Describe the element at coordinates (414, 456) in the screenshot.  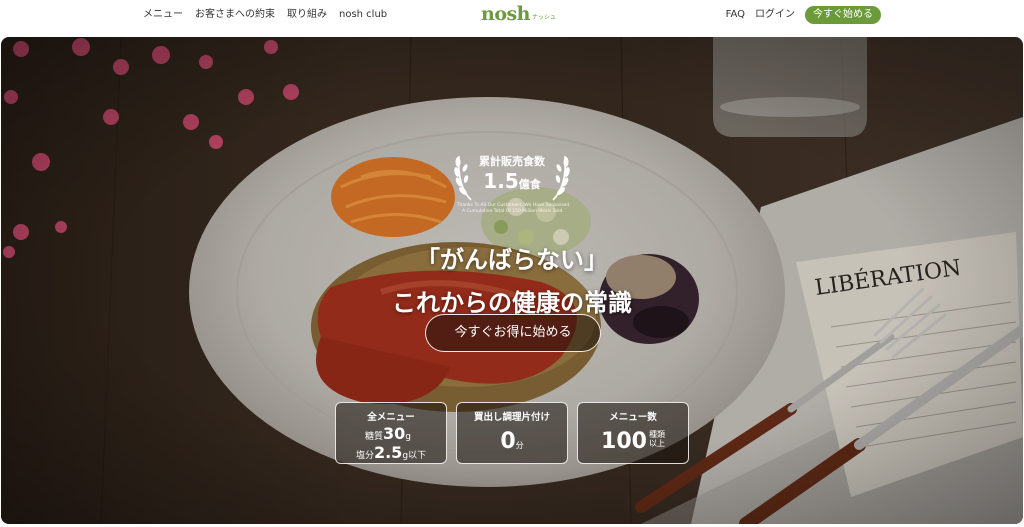
I see `salt-unit: g以下` at that location.